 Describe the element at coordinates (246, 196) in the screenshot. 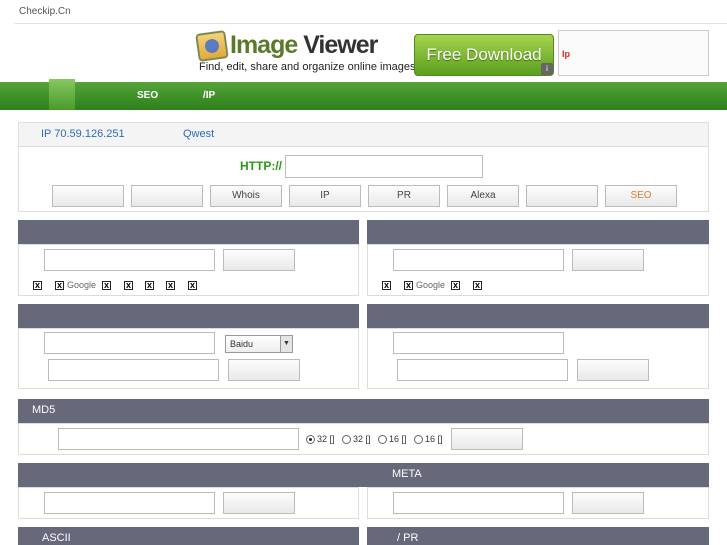

I see `whois-button: Whois` at that location.